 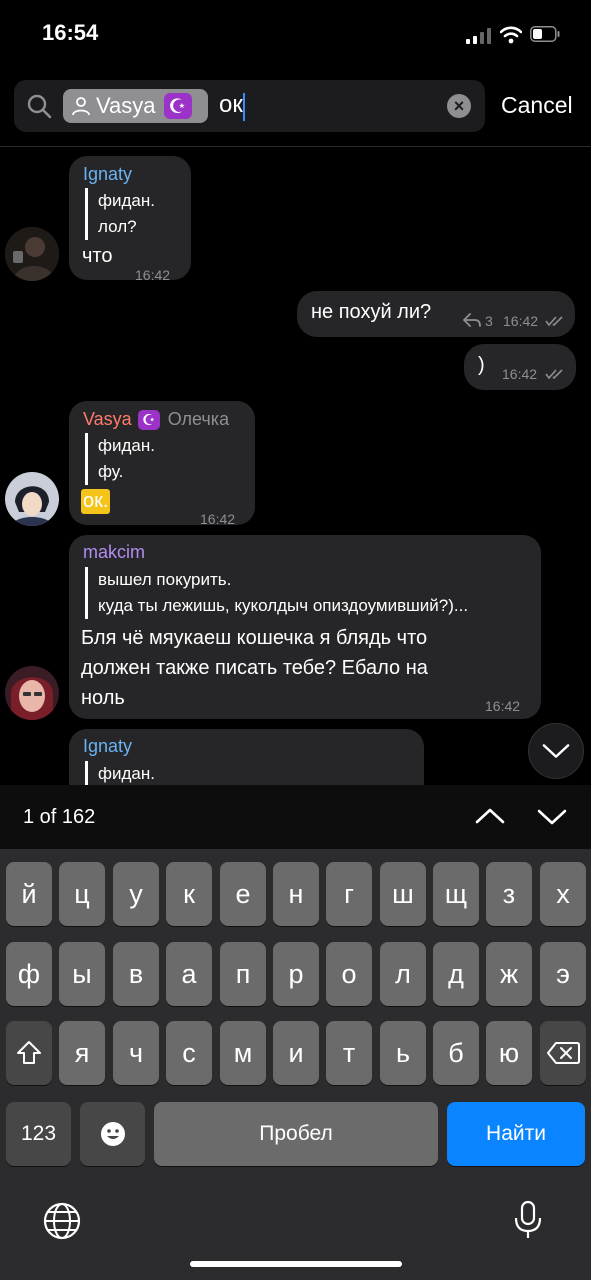 What do you see at coordinates (478, 36) in the screenshot?
I see `cellular-signal-icon` at bounding box center [478, 36].